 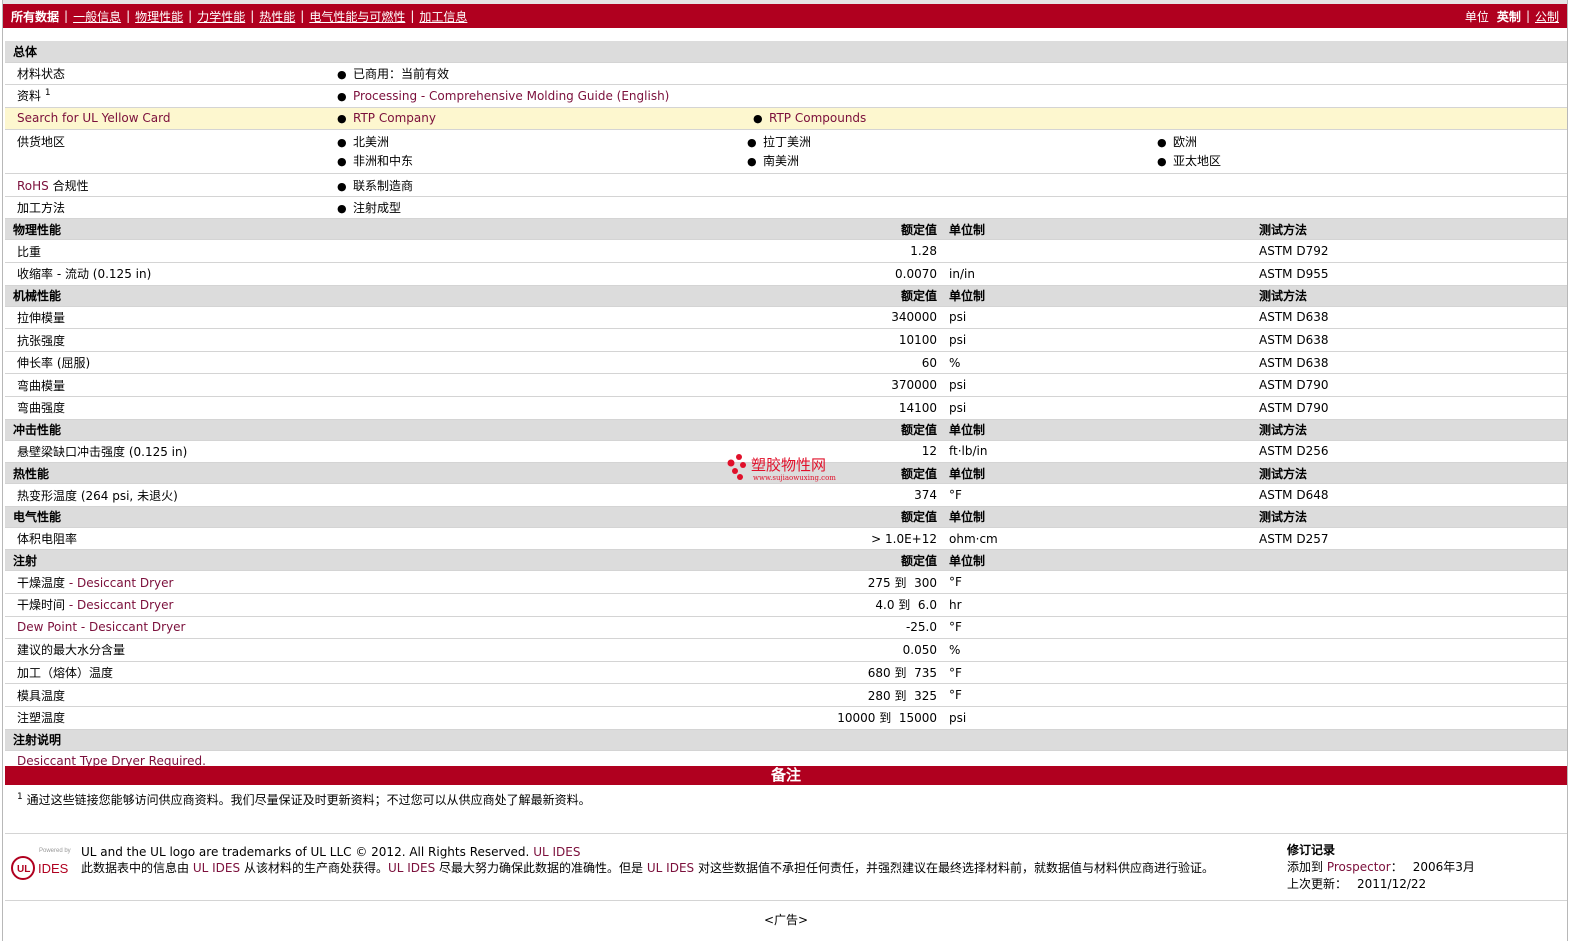 What do you see at coordinates (97, 16) in the screenshot?
I see `nav-general: 一般信息` at bounding box center [97, 16].